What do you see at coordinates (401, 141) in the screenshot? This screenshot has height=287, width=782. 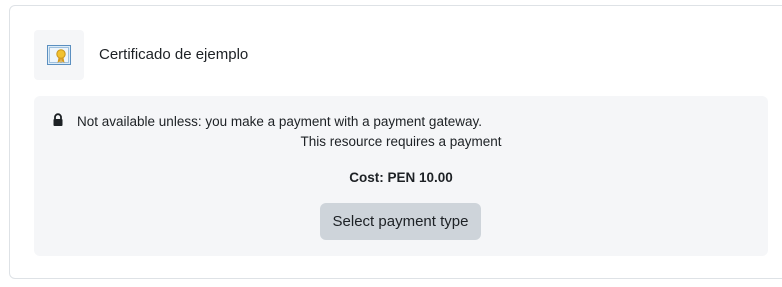 I see `payment-required-text: This resource requires a payment` at bounding box center [401, 141].